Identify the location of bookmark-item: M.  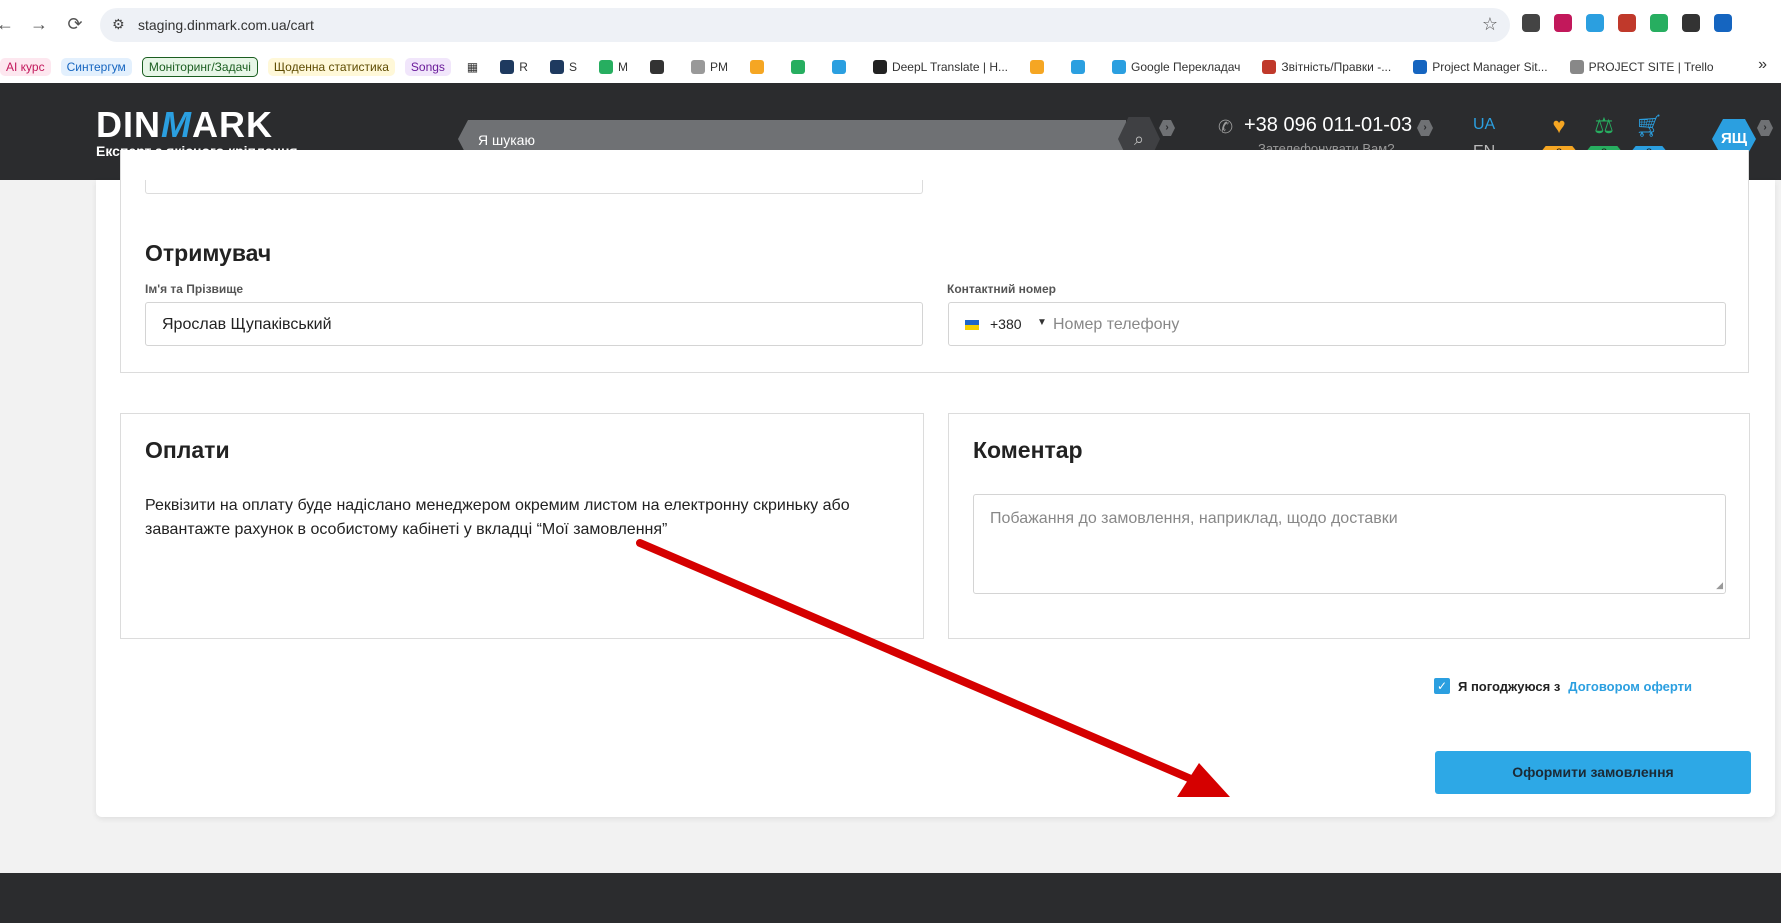
(613, 67).